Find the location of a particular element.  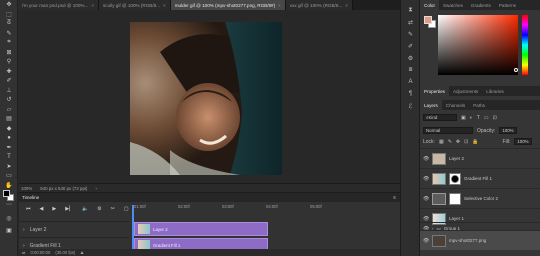

color-picker-field is located at coordinates (478, 45).